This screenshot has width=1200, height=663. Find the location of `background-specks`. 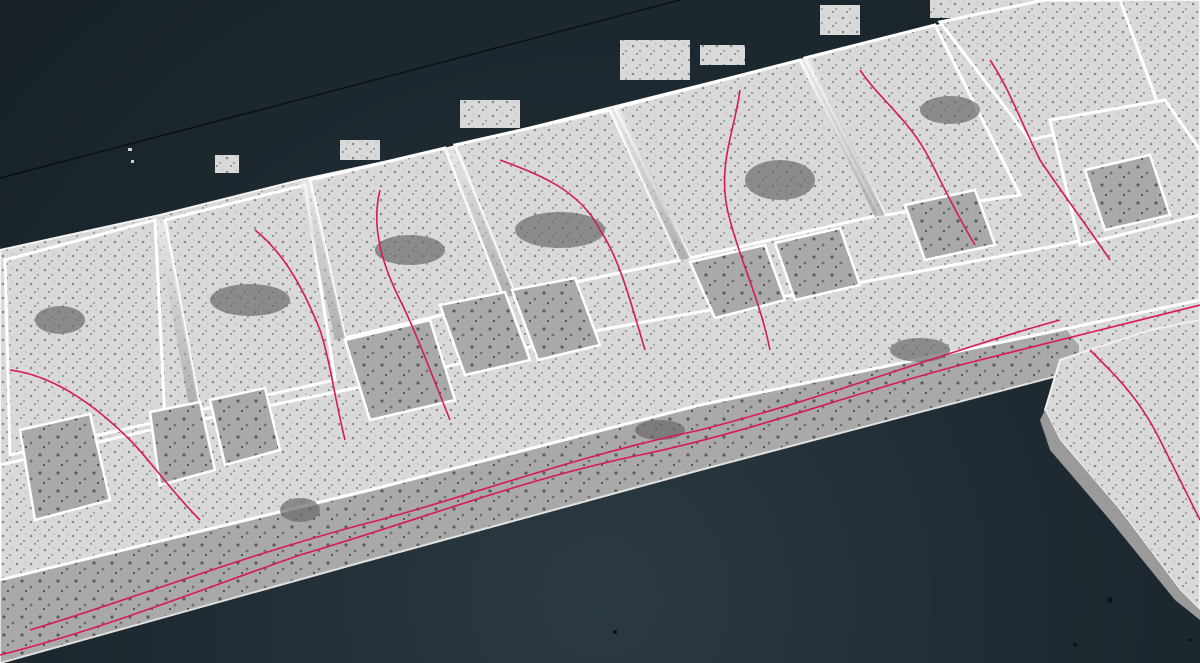

background-specks is located at coordinates (902, 622).